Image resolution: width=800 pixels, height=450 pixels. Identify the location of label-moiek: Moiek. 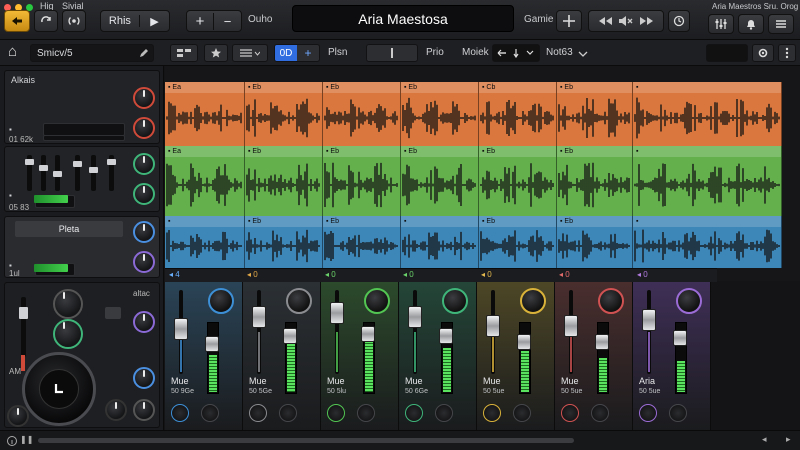
(475, 52).